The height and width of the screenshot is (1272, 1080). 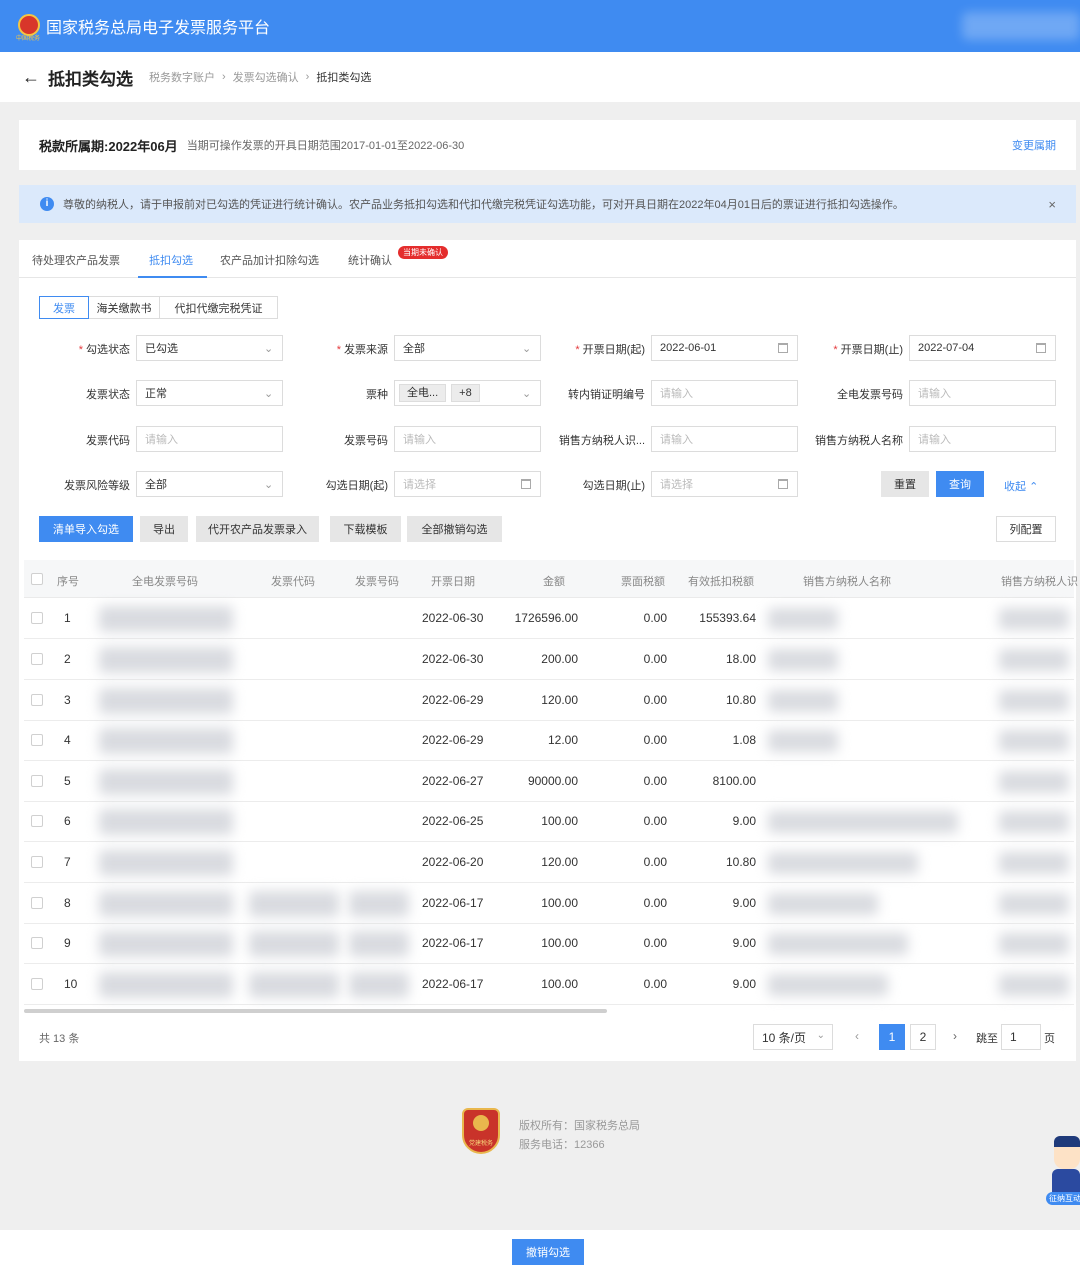 I want to click on risk-level-dropdown: 全部 ⌄, so click(x=209, y=484).